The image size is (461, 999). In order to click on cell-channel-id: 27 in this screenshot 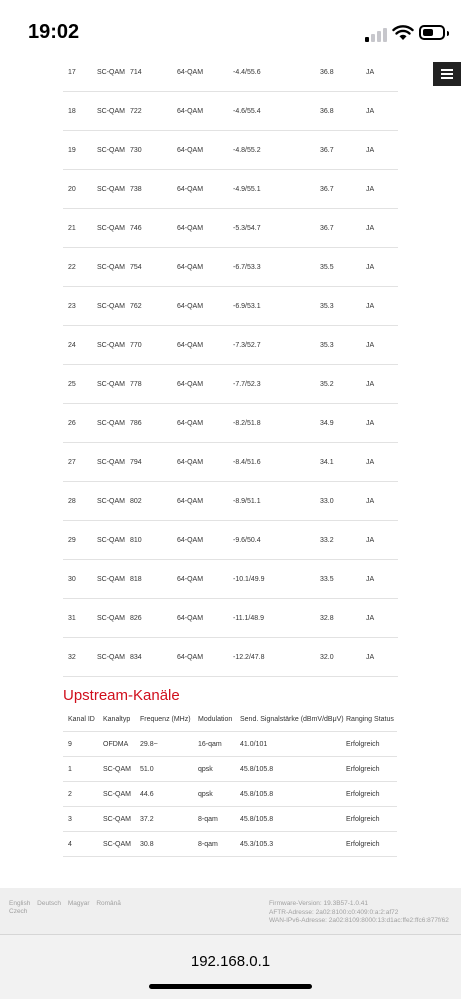, I will do `click(72, 462)`.